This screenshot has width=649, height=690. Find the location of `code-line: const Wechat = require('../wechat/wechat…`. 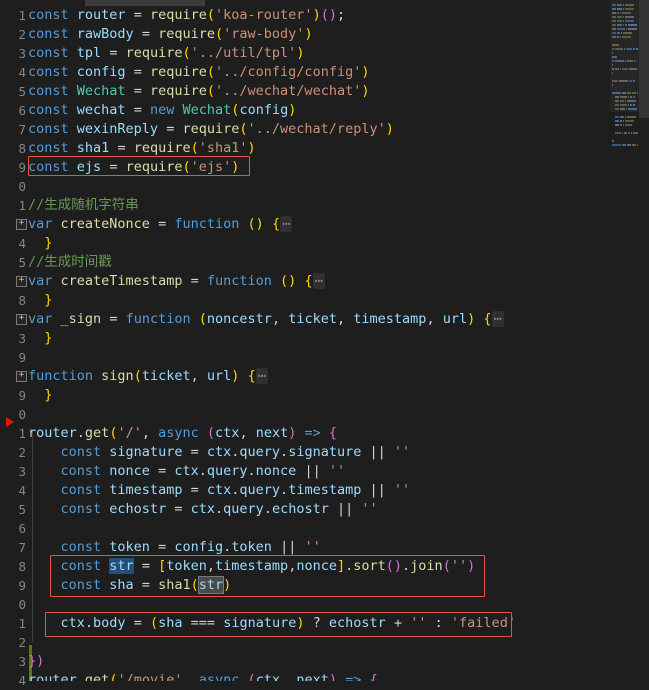

code-line: const Wechat = require('../wechat/wechat… is located at coordinates (198, 91).